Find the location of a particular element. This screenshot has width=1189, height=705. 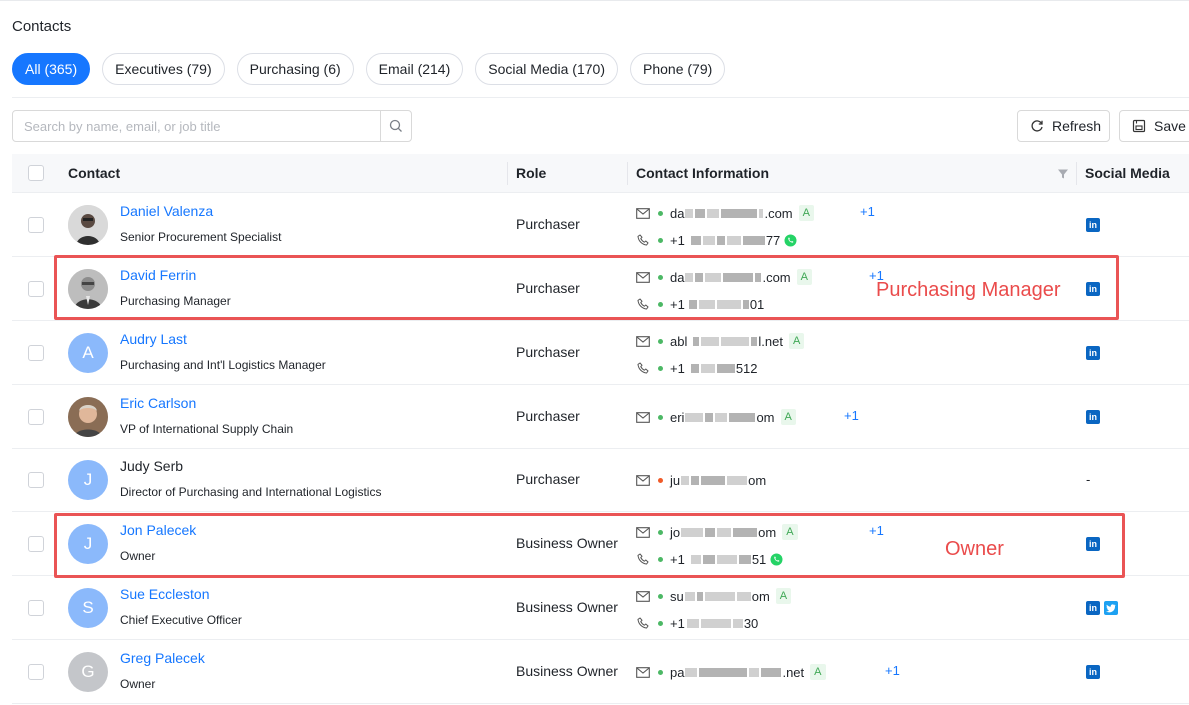

email-value: abl is located at coordinates (678, 341).